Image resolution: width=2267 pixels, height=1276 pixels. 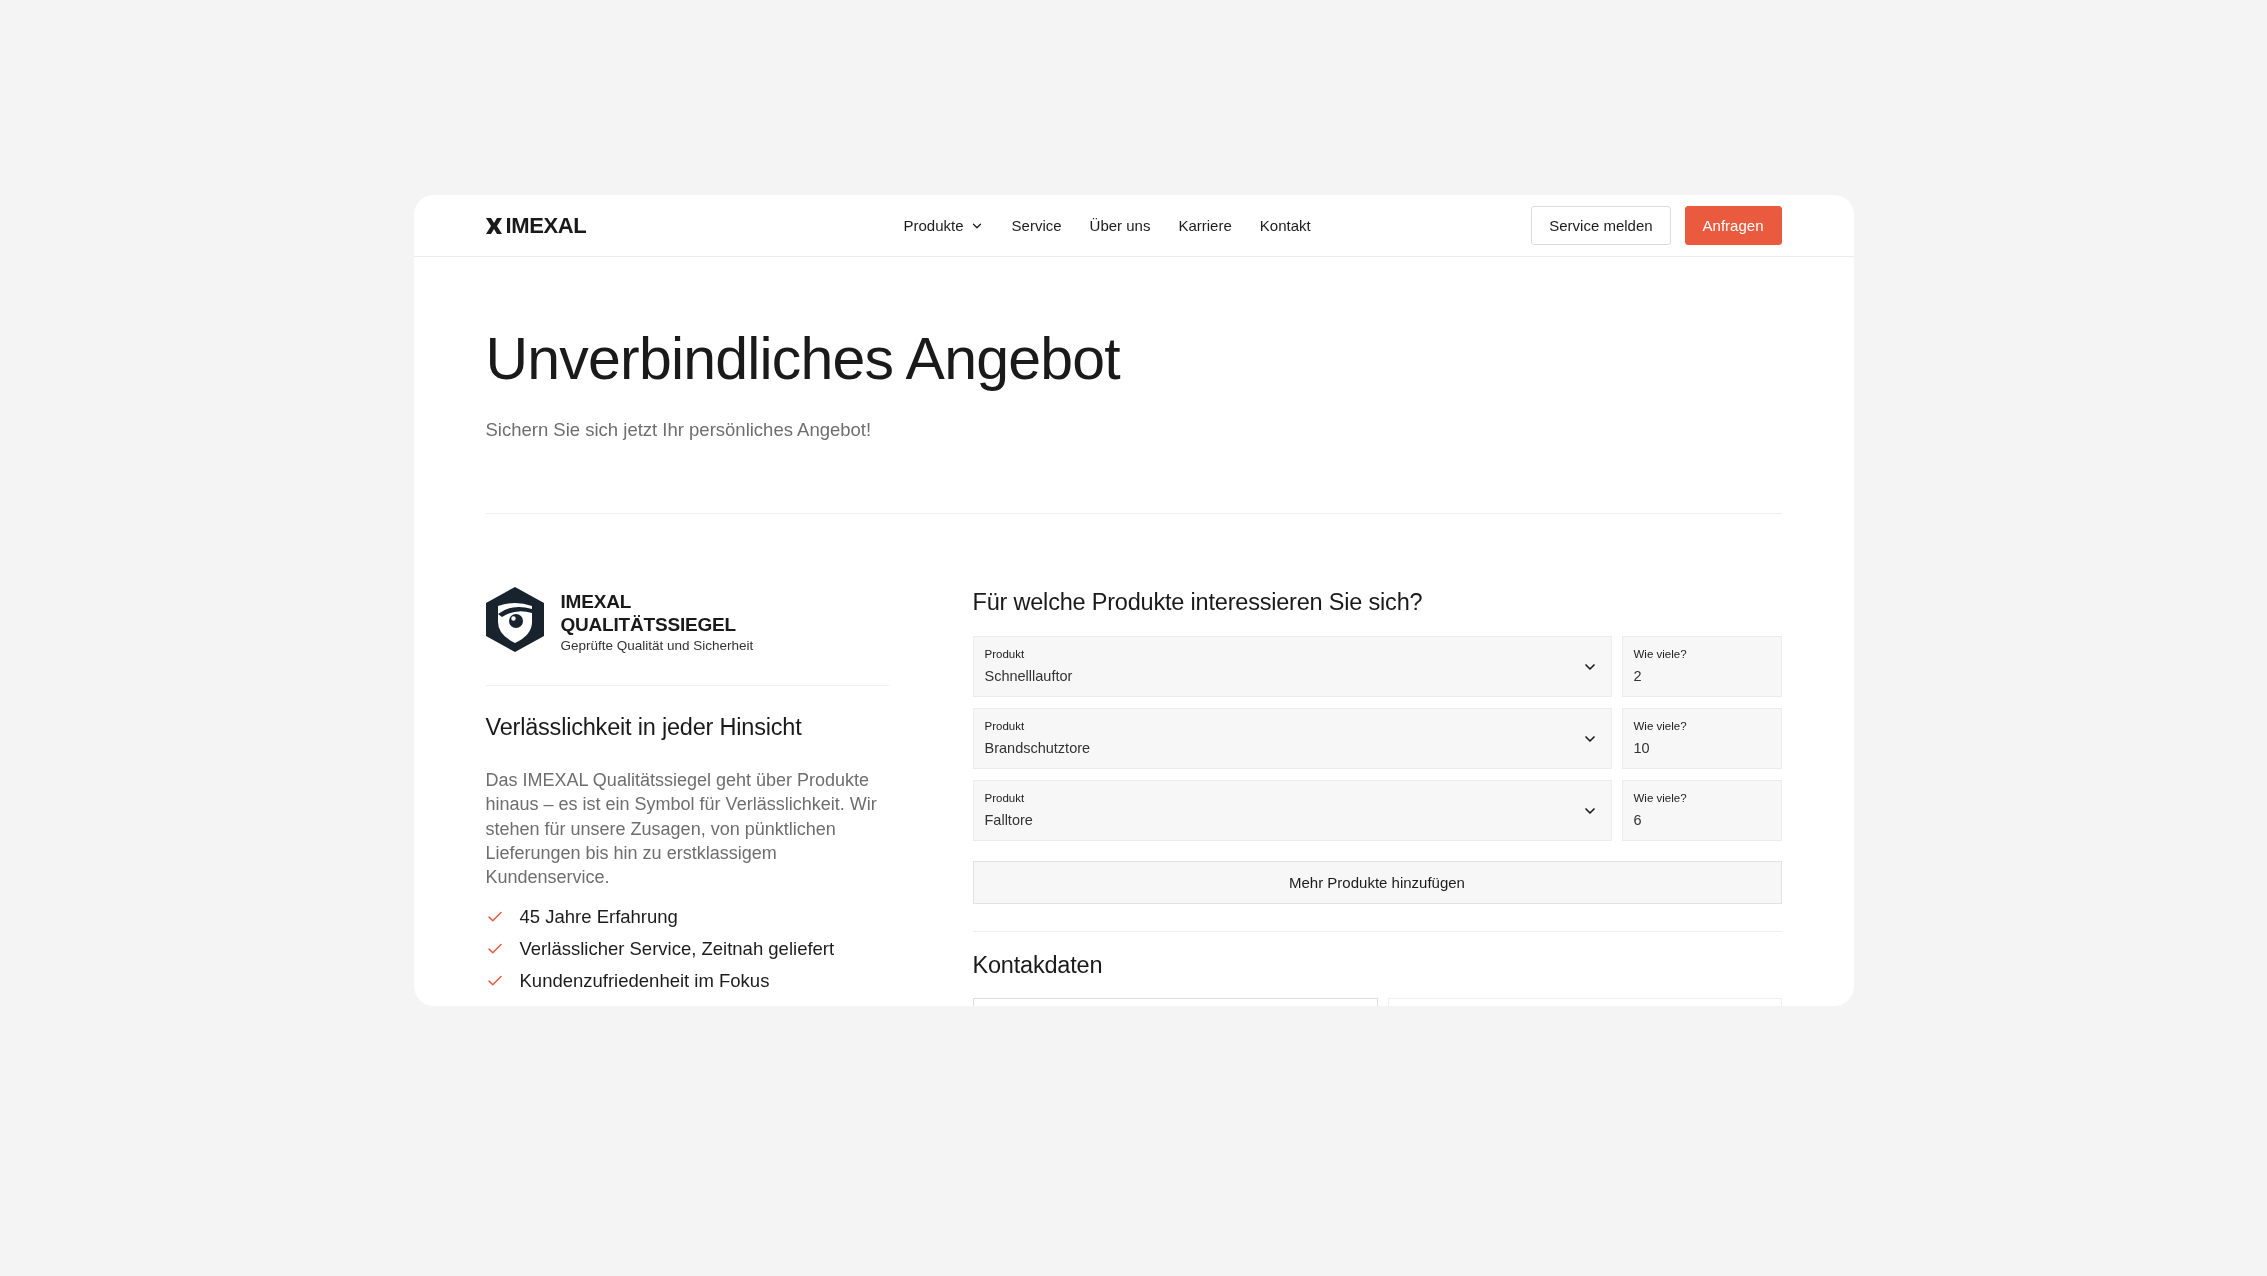 I want to click on logo-icon, so click(x=493, y=225).